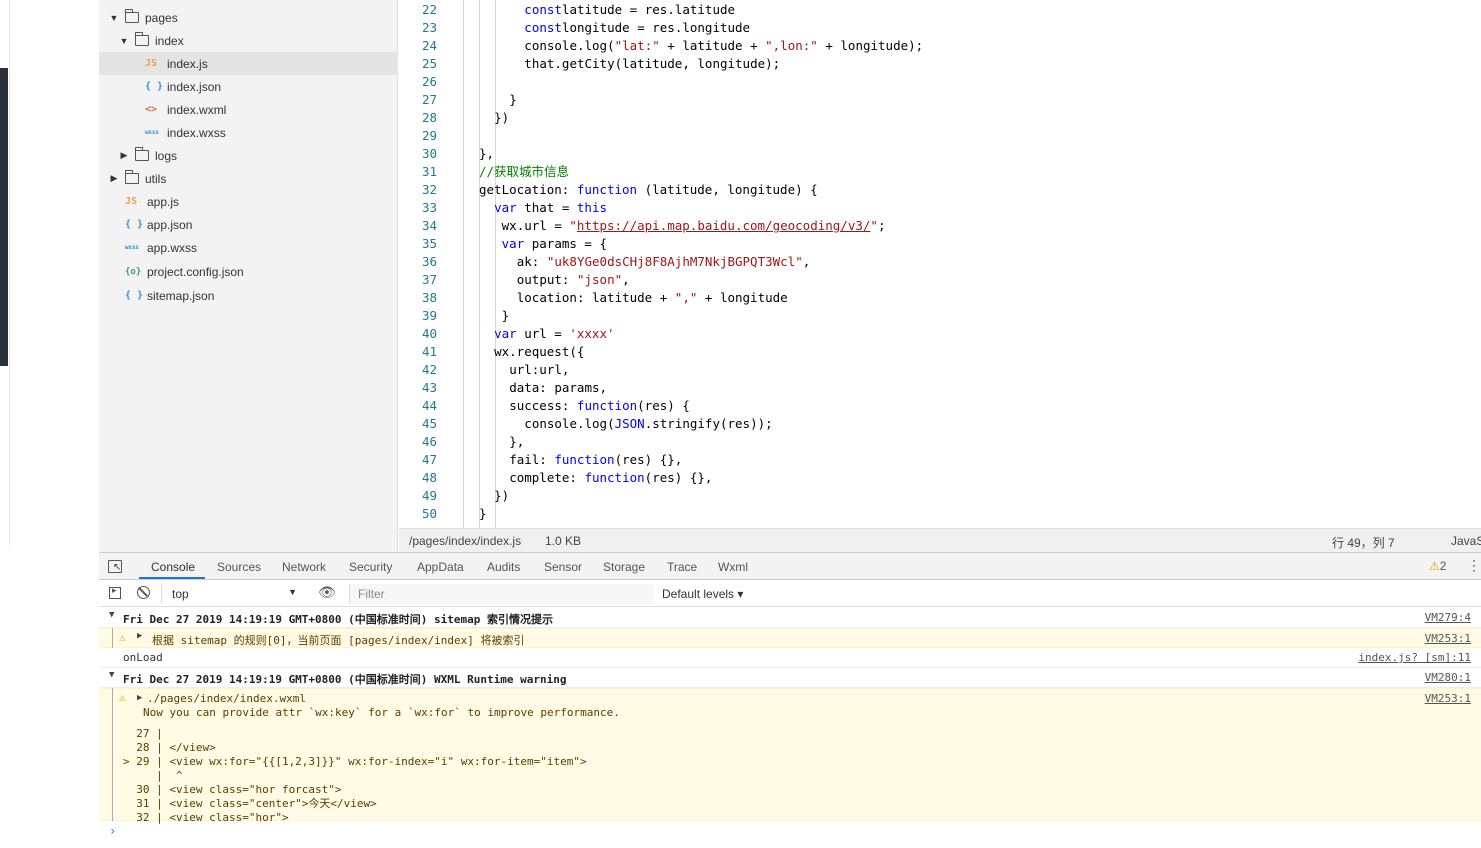  What do you see at coordinates (940, 424) in the screenshot?
I see `code-line: 45 console.log(JSON.stringify(res));` at bounding box center [940, 424].